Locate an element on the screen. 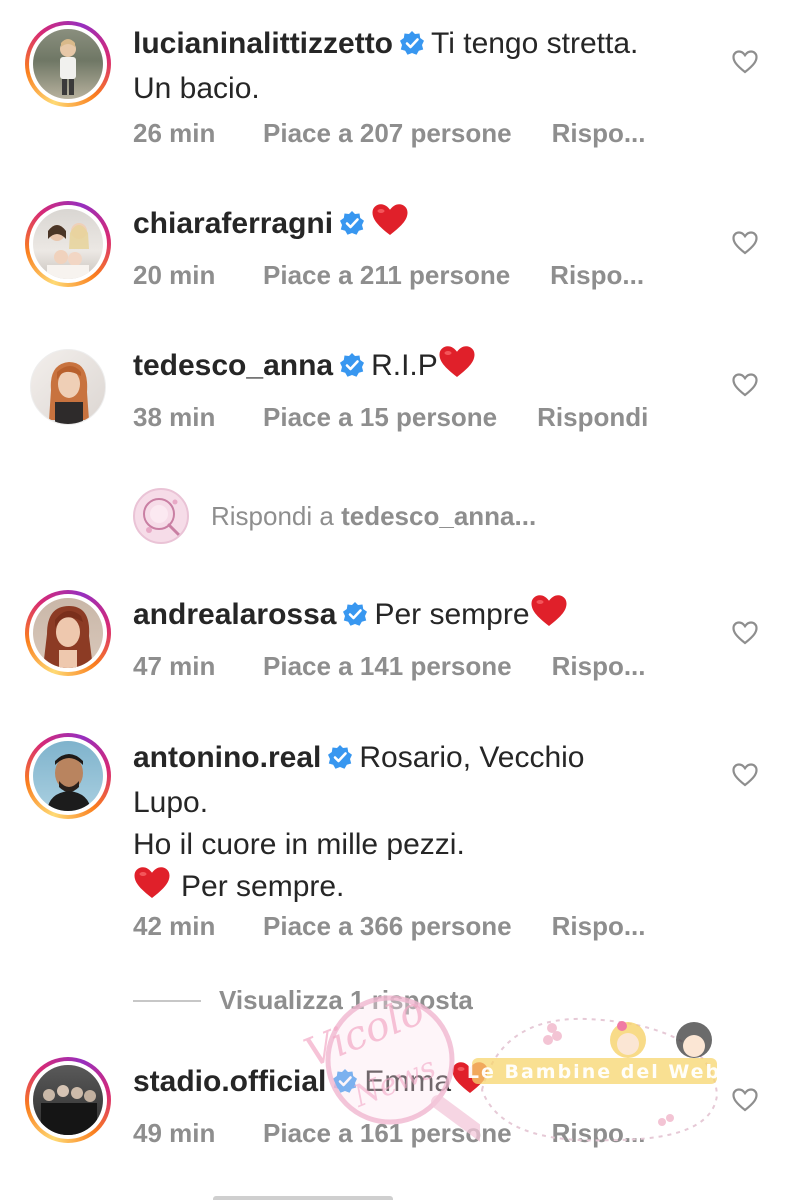  likes-count: Piace a 207 persone is located at coordinates (387, 133).